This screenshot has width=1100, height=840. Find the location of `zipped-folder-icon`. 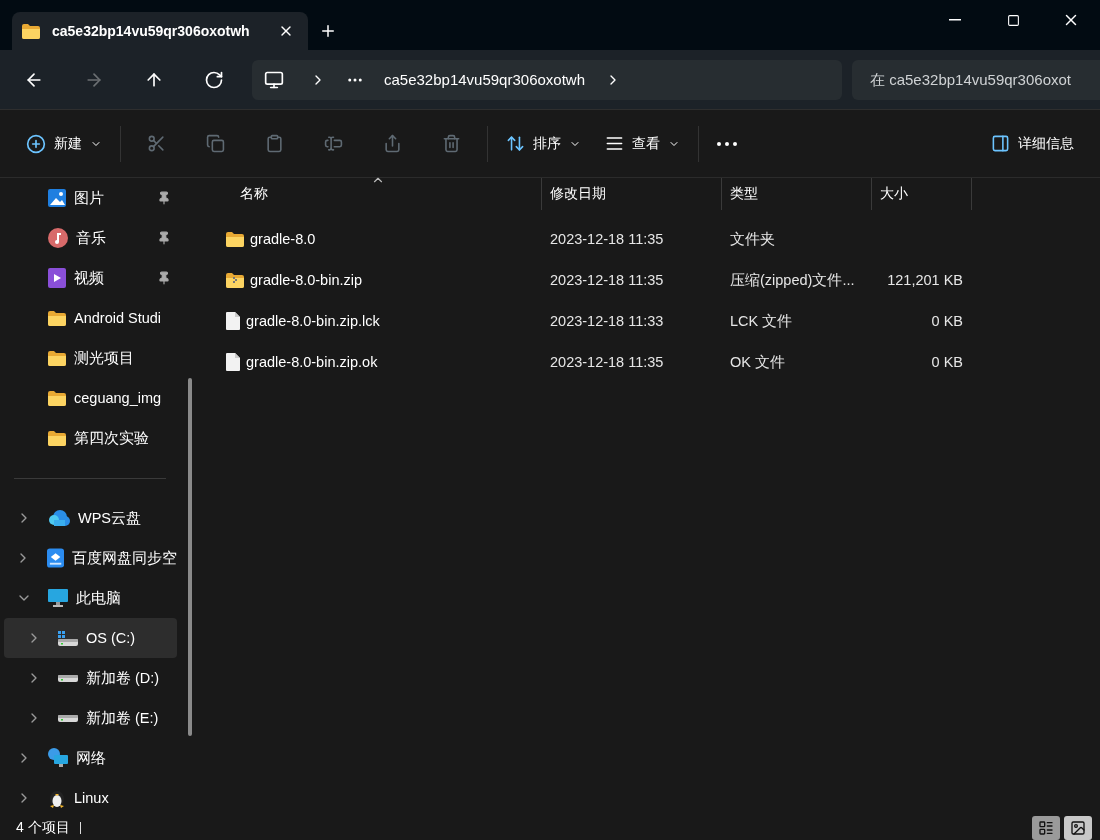

zipped-folder-icon is located at coordinates (235, 280).